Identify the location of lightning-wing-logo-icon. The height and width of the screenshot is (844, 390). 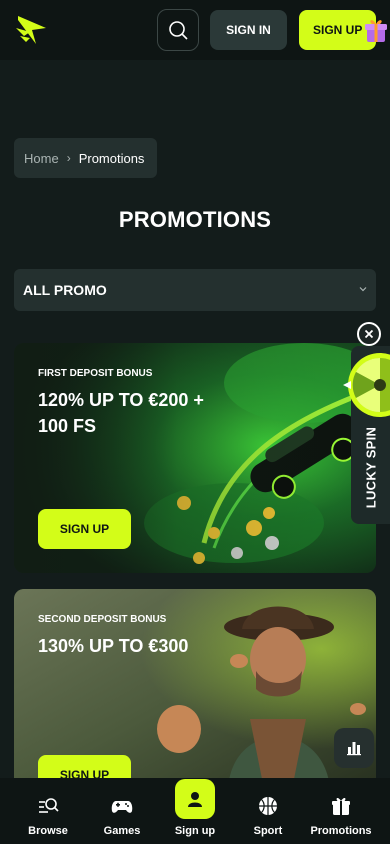
(33, 30).